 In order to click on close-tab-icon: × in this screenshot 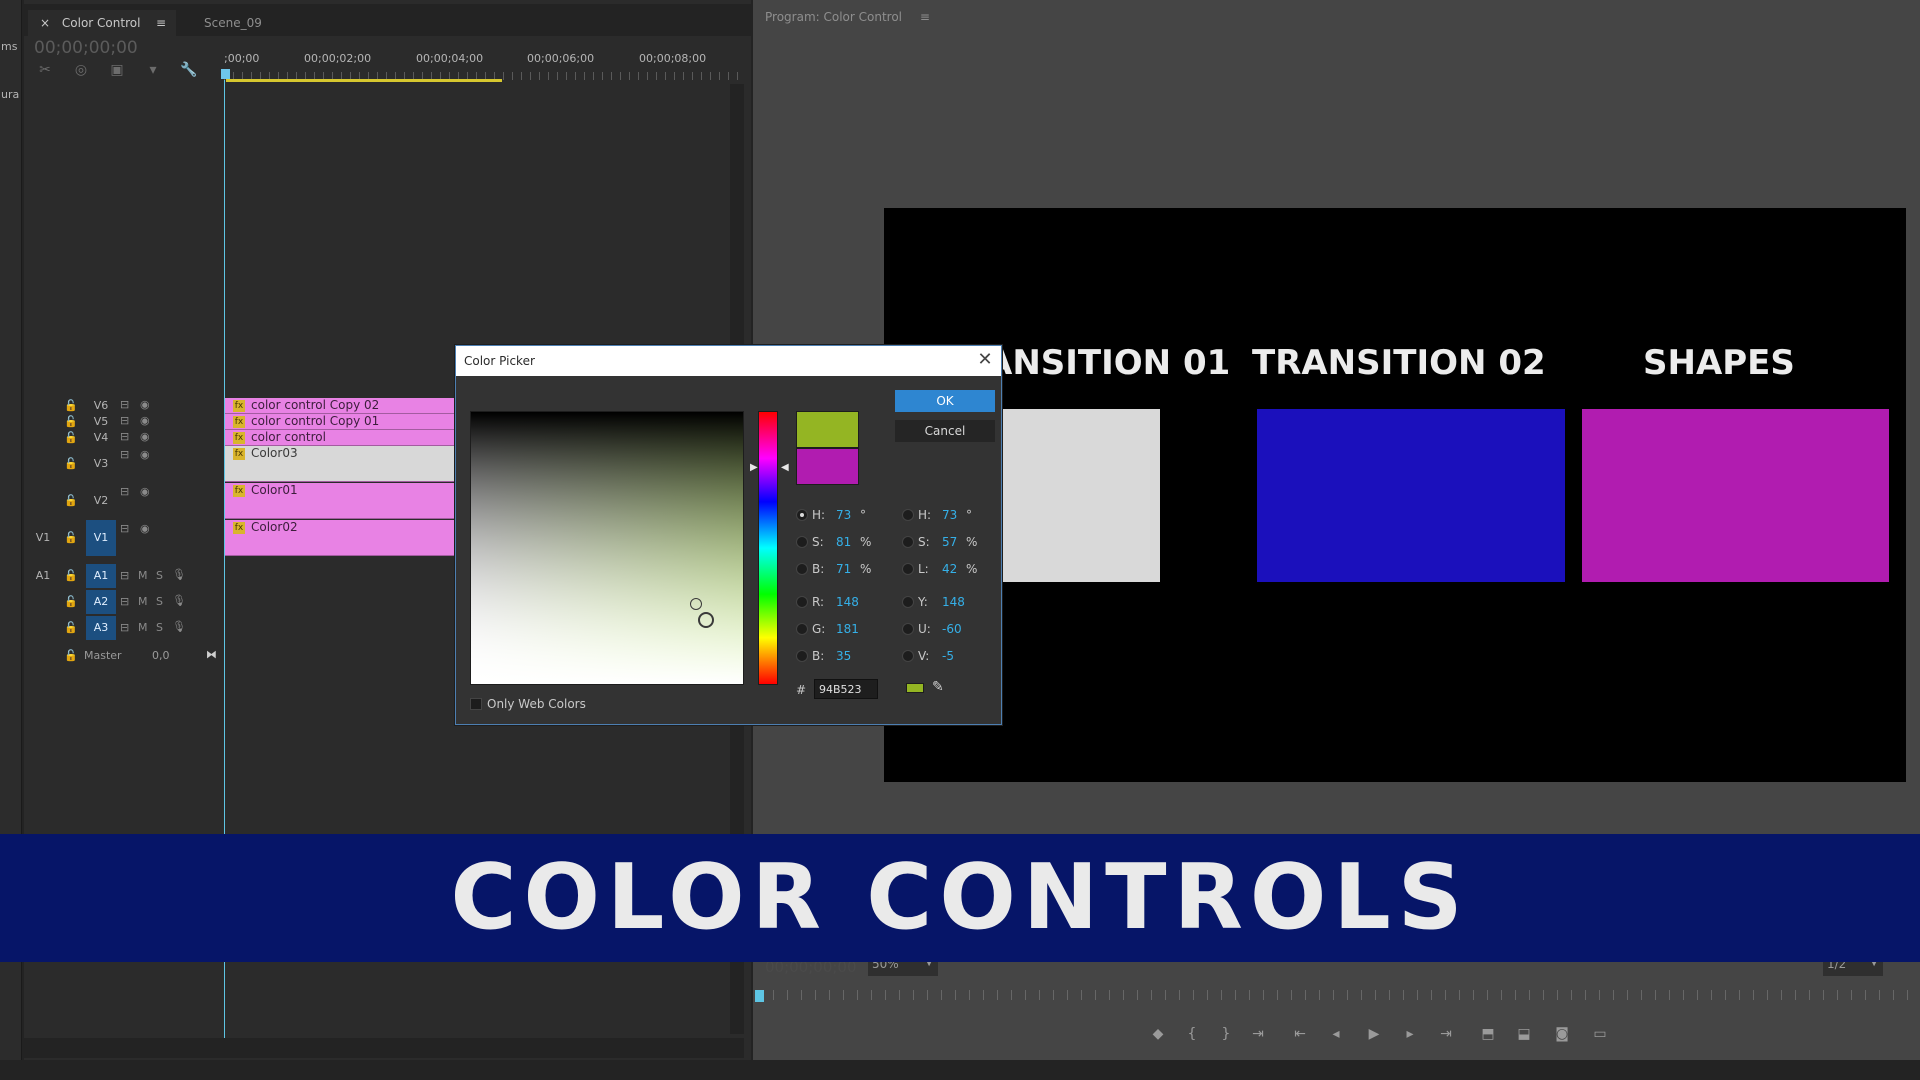, I will do `click(45, 23)`.